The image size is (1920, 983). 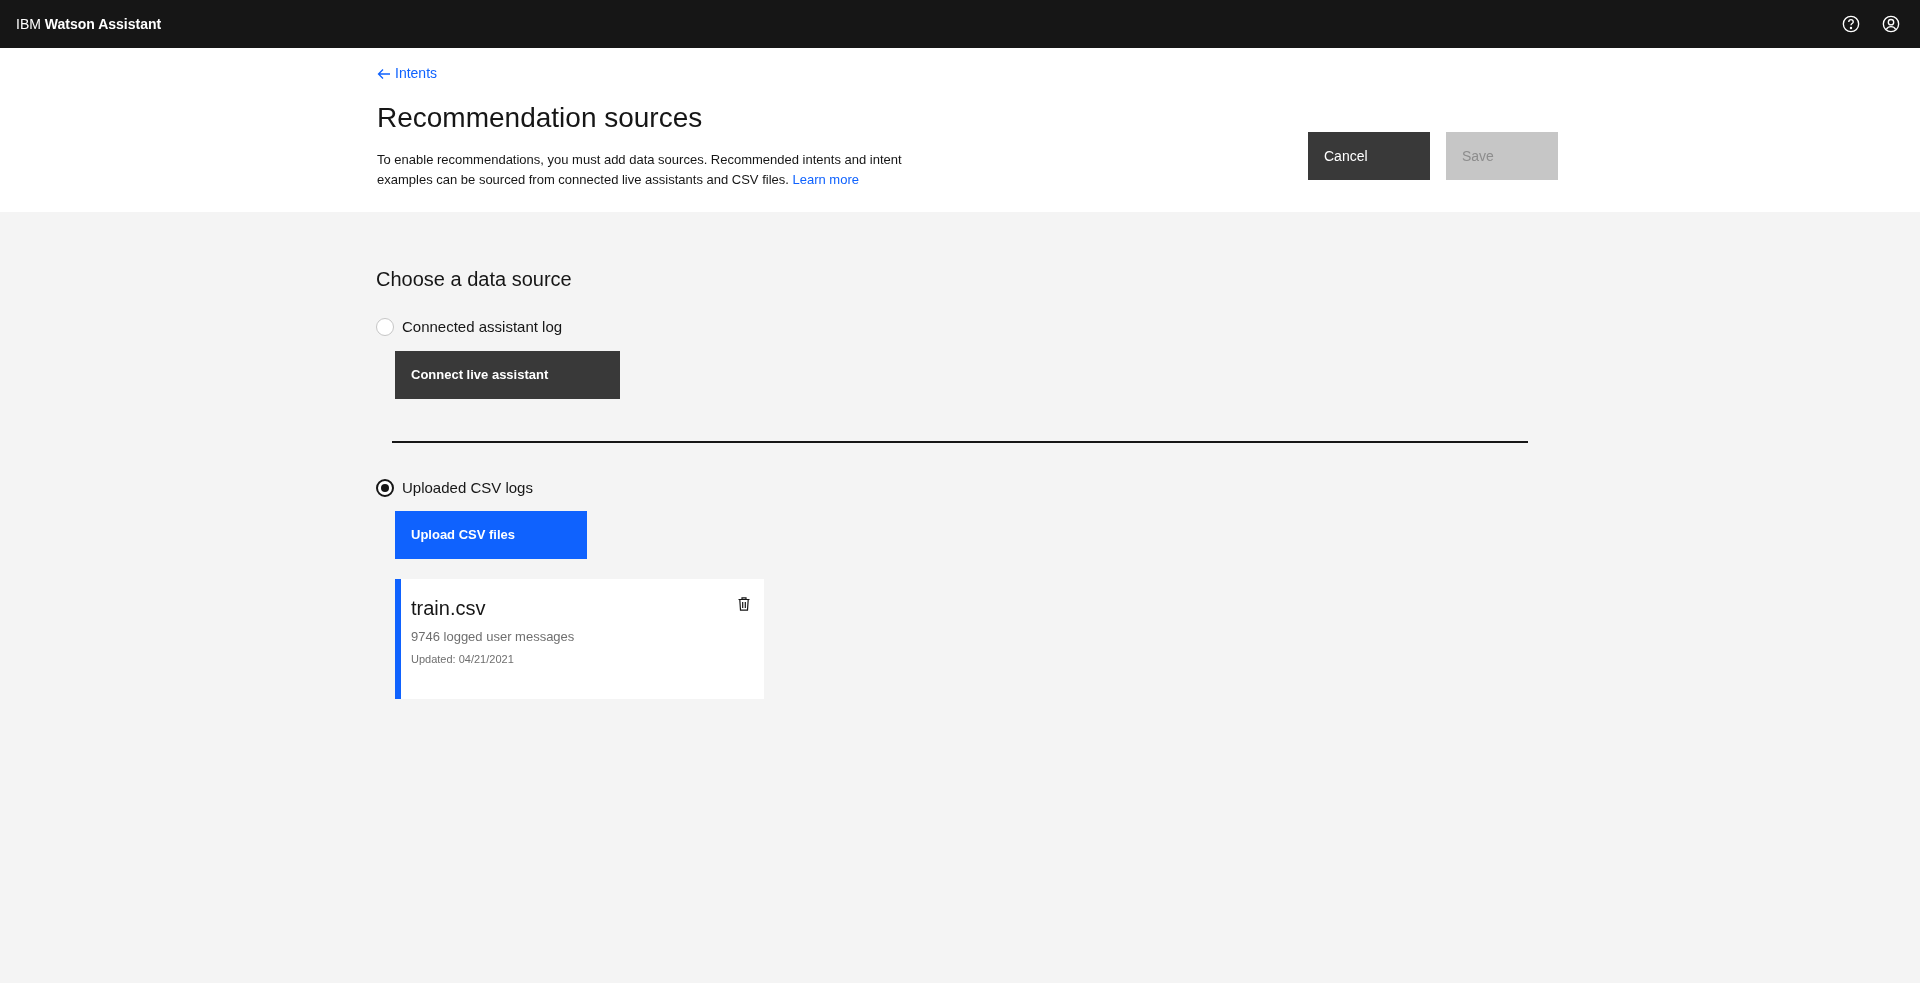 What do you see at coordinates (463, 659) in the screenshot?
I see `updated-date: Updated: 04/21/2021` at bounding box center [463, 659].